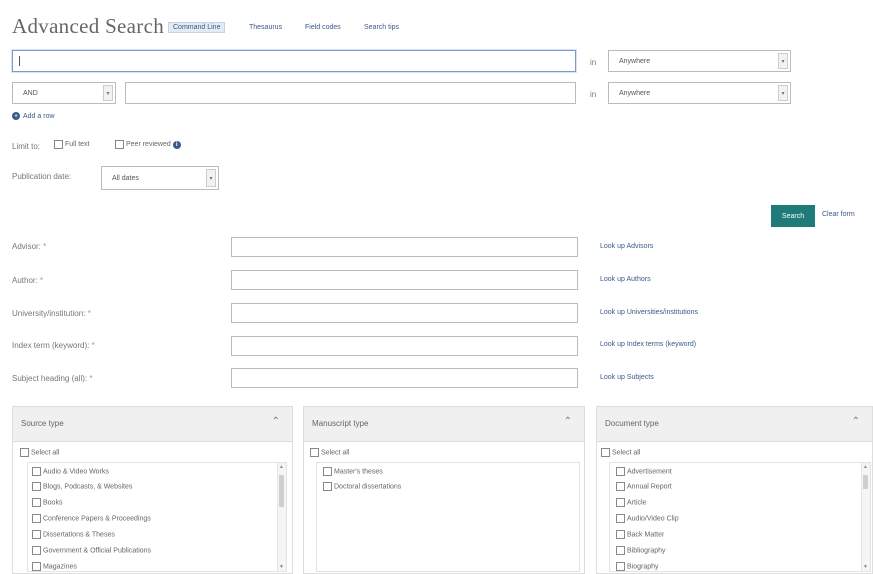 The width and height of the screenshot is (873, 574). I want to click on document-type-header: Document type ⌃, so click(734, 424).